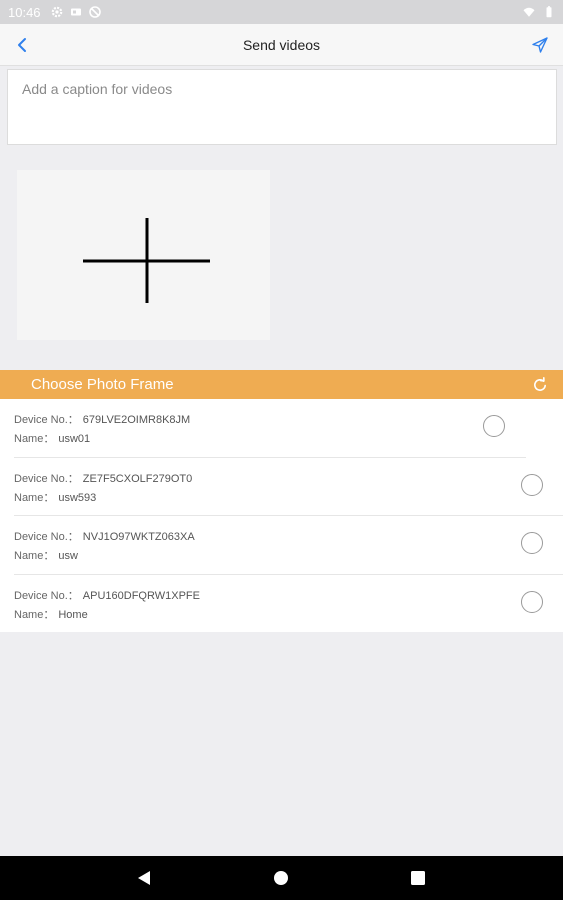 This screenshot has height=900, width=563. Describe the element at coordinates (539, 12) in the screenshot. I see `status-icons-right` at that location.